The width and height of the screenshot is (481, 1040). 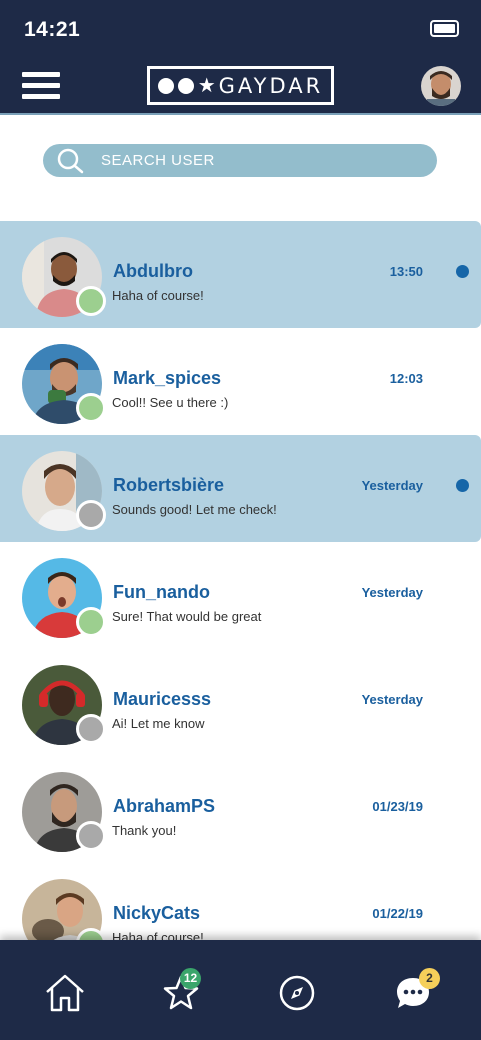 I want to click on search-bar, so click(x=240, y=160).